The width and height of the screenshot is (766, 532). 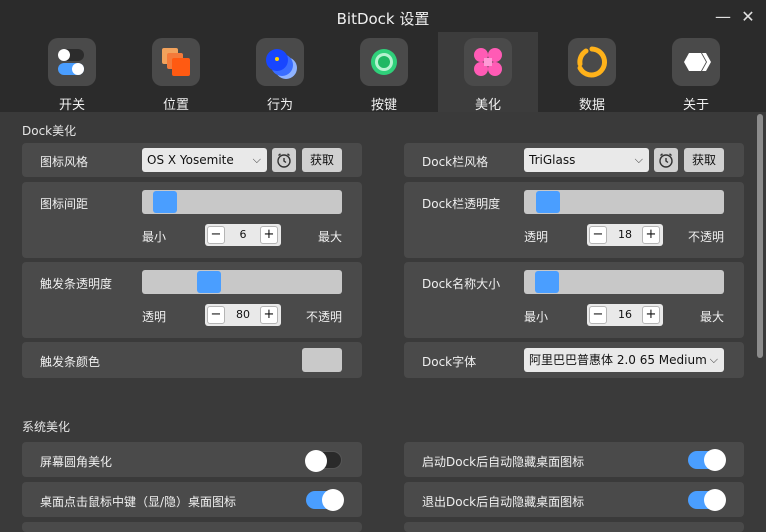 I want to click on max-label: 不透明, so click(x=706, y=237).